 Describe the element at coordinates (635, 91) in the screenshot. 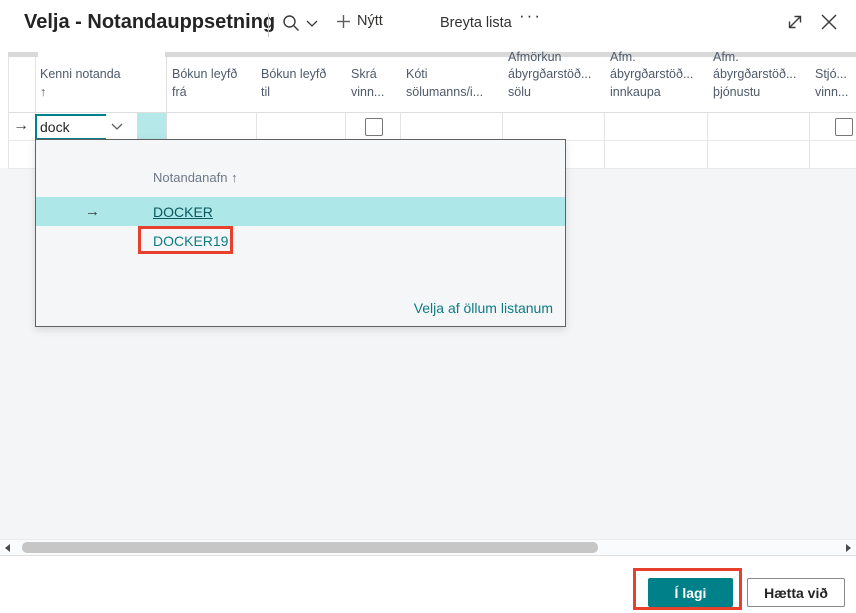

I see `column-header-label: innkaupa` at that location.